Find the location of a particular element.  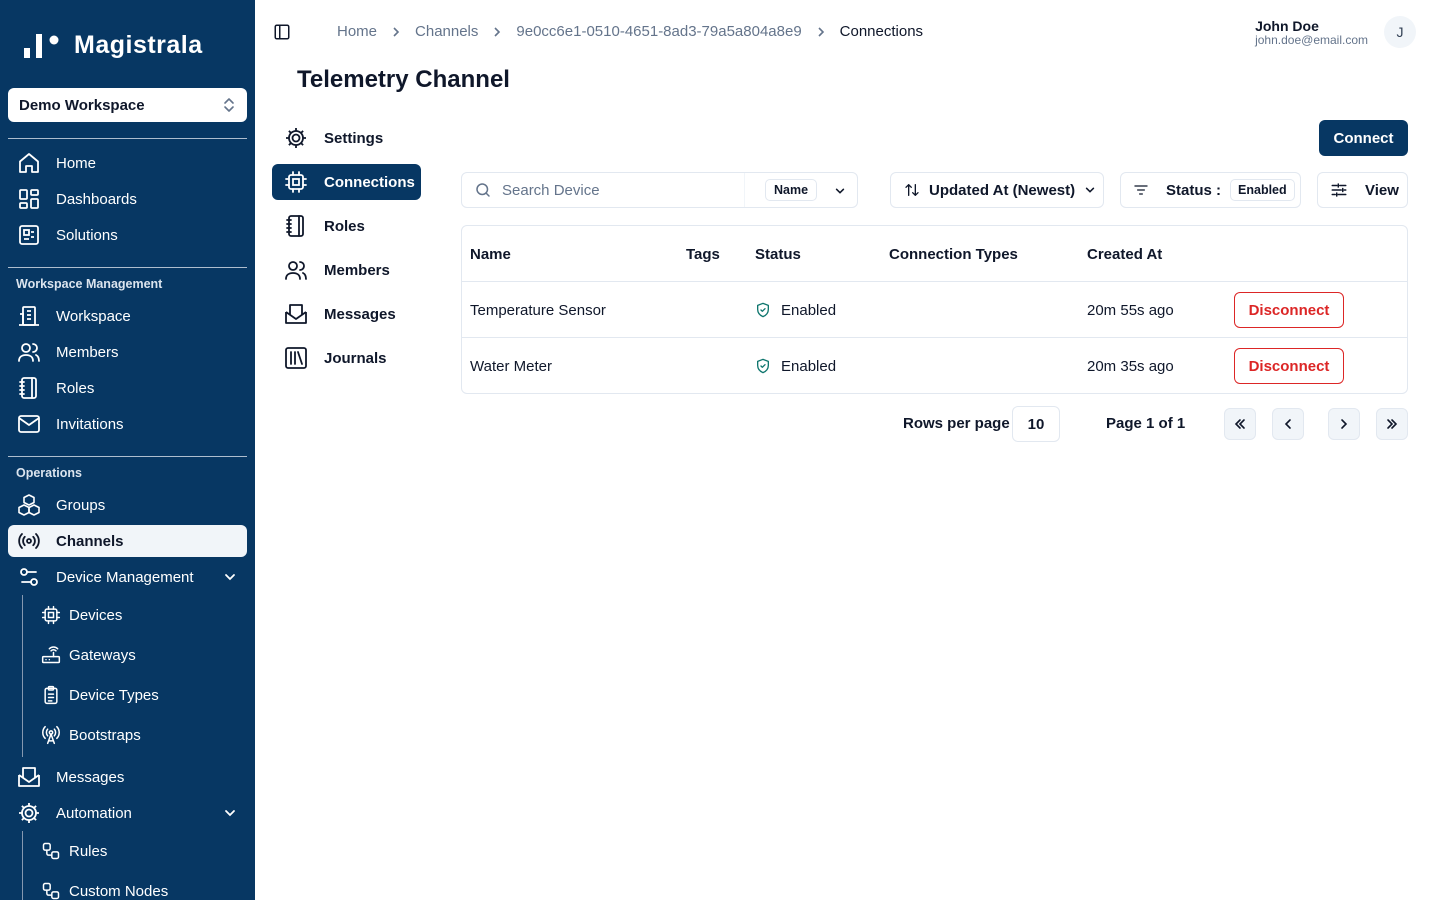

sidebar-toggle-button is located at coordinates (282, 32).